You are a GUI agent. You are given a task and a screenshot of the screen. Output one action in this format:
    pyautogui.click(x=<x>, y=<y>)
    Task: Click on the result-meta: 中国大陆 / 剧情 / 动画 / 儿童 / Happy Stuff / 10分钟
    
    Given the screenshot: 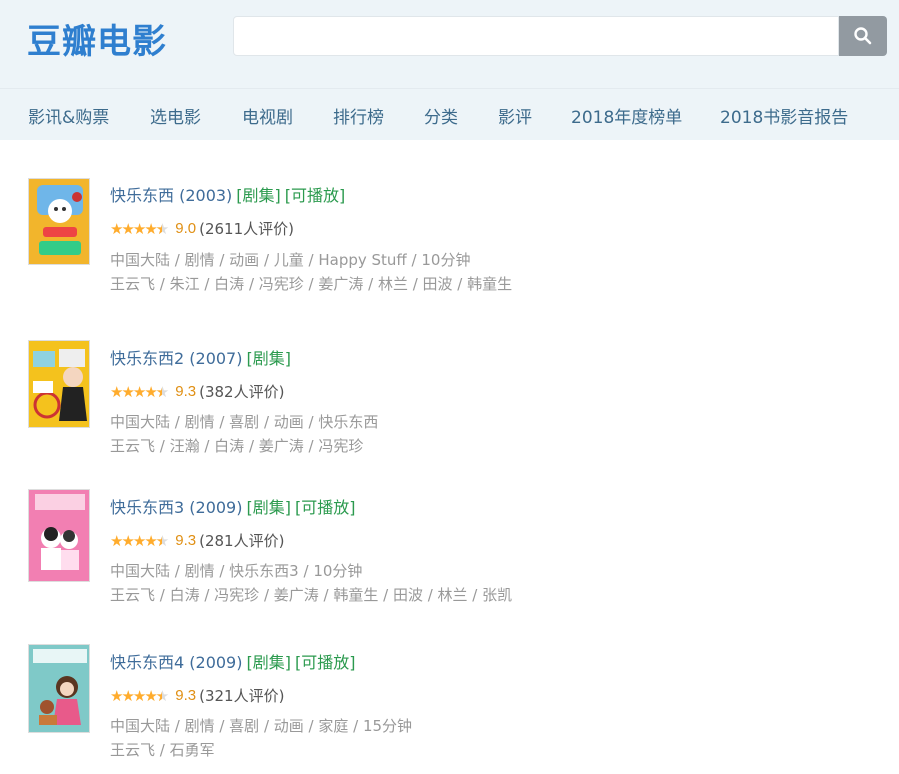 What is the action you would take?
    pyautogui.click(x=290, y=260)
    